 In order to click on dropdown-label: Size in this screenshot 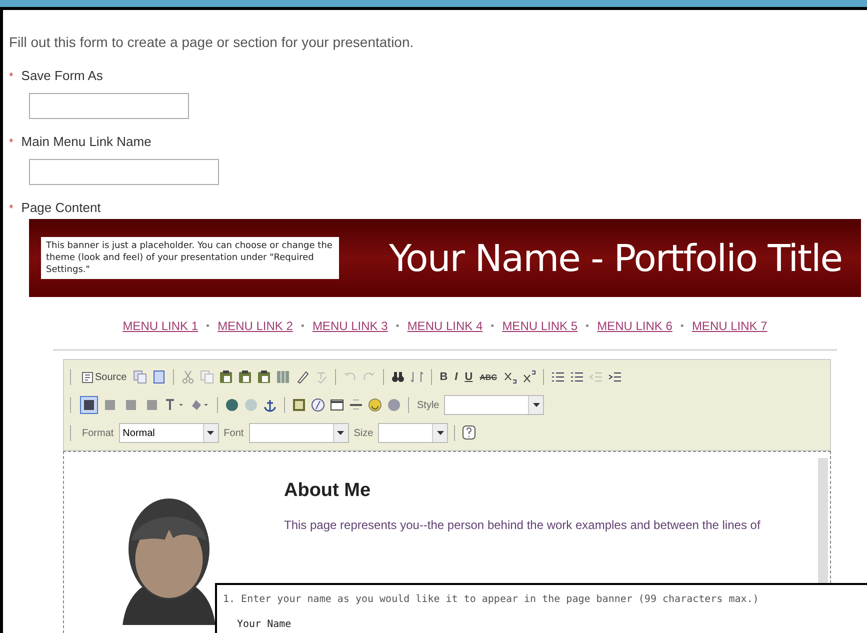, I will do `click(364, 433)`.